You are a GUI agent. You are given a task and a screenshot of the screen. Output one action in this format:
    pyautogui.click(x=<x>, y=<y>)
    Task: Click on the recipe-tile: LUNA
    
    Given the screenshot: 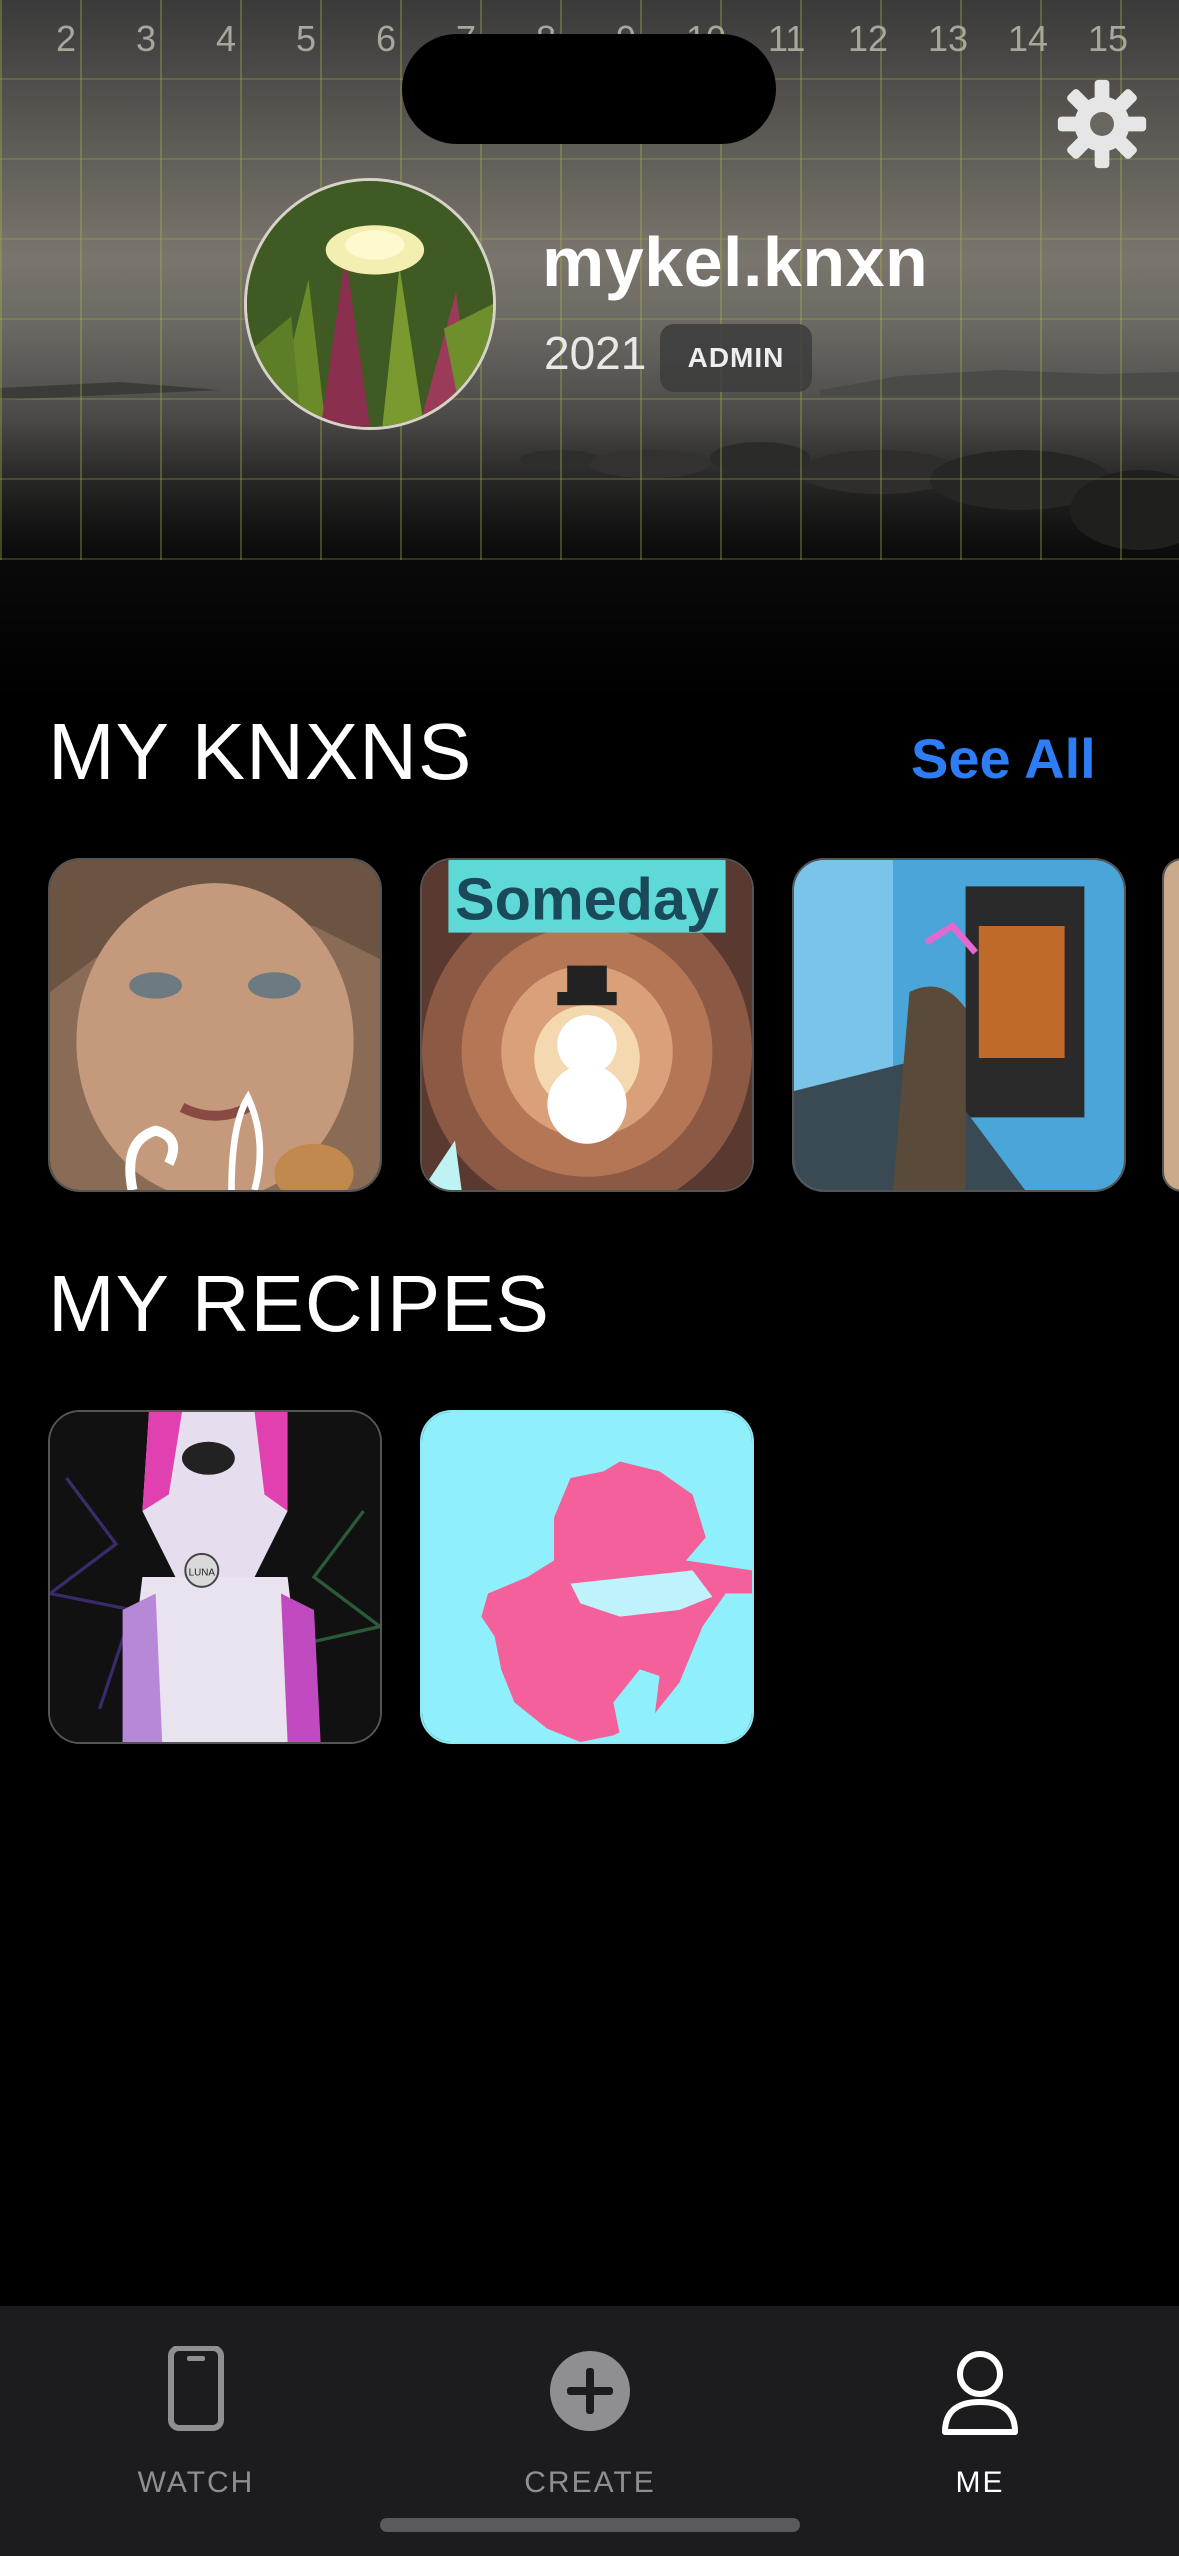 What is the action you would take?
    pyautogui.click(x=215, y=1577)
    